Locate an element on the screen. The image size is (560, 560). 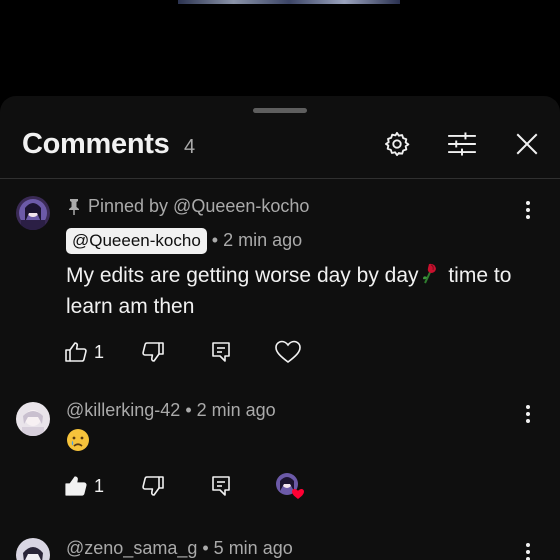
gear-icon is located at coordinates (397, 144).